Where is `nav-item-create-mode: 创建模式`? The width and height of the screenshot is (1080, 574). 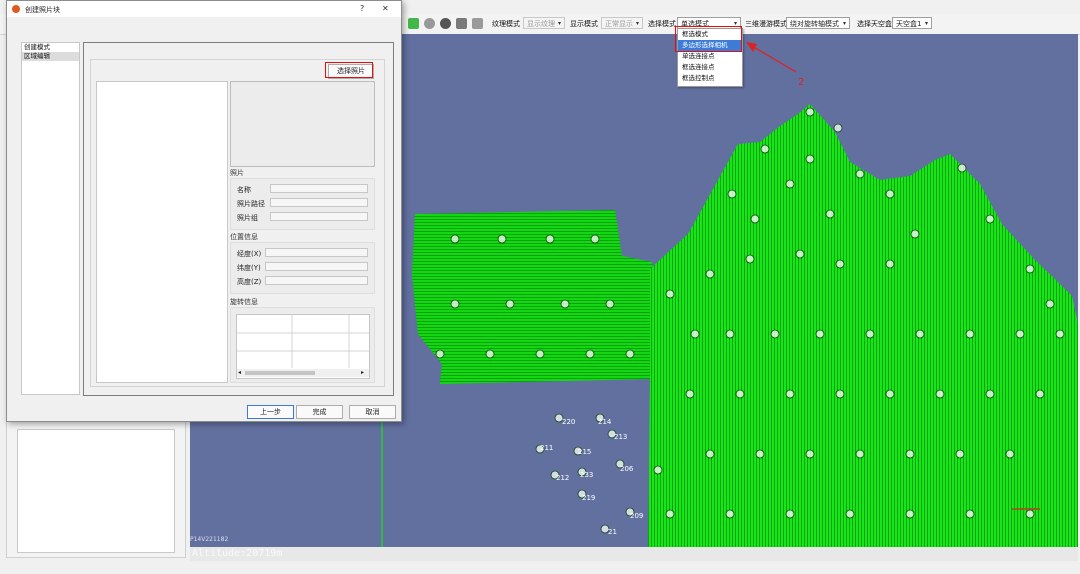 nav-item-create-mode: 创建模式 is located at coordinates (50, 47).